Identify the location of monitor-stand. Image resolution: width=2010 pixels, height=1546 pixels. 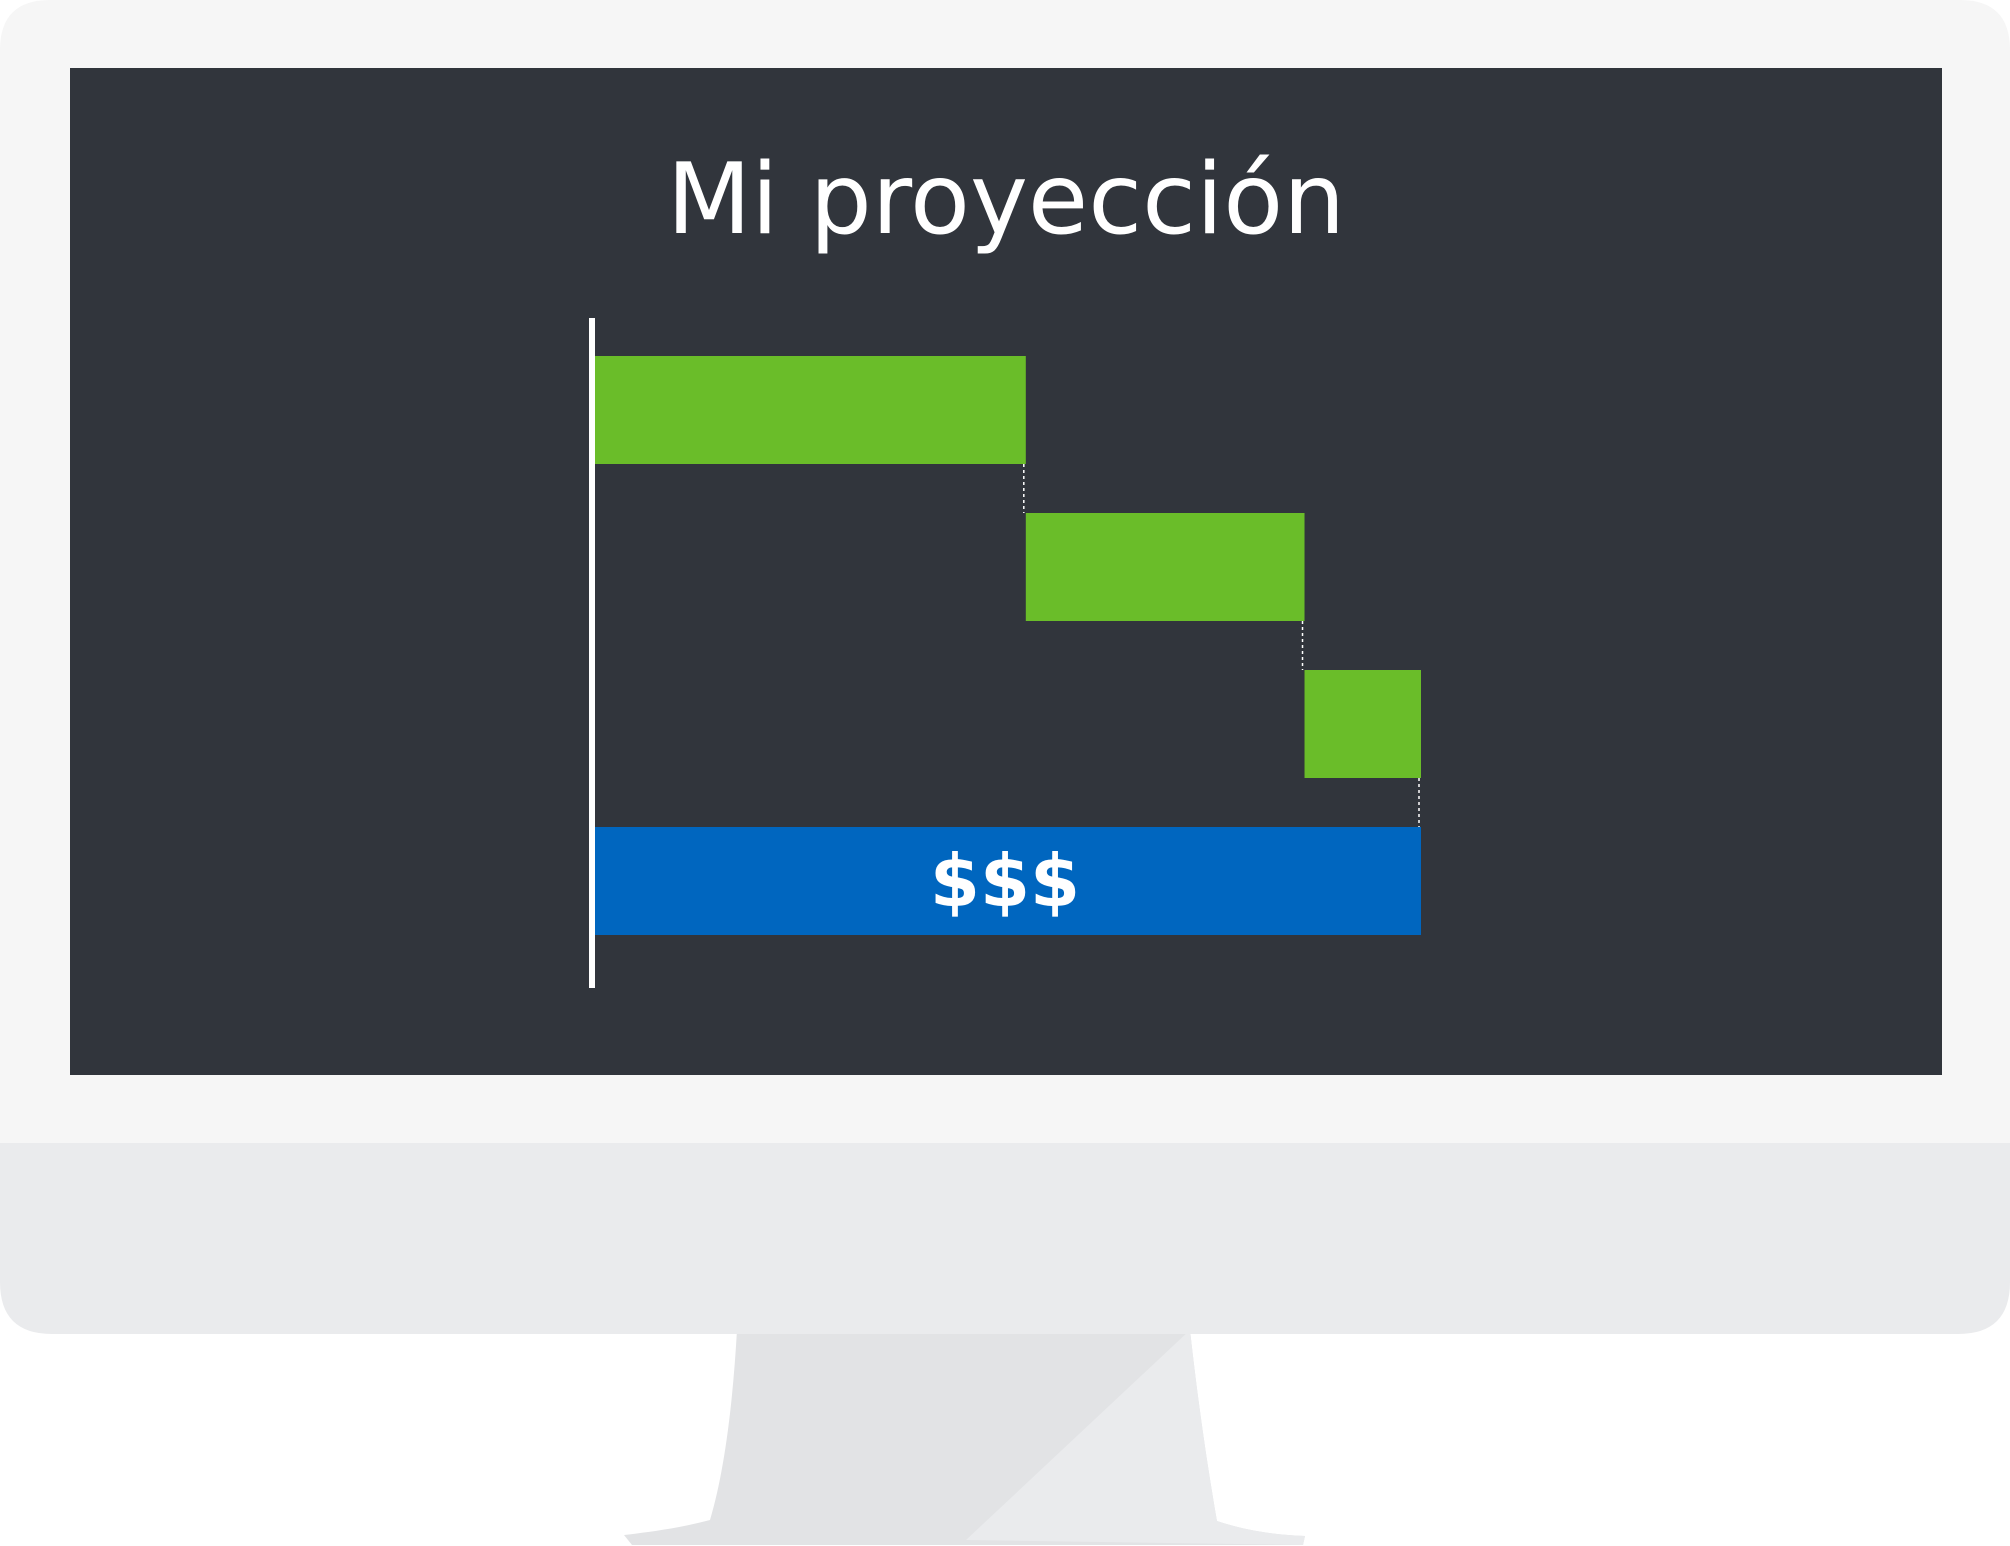
(964, 1437).